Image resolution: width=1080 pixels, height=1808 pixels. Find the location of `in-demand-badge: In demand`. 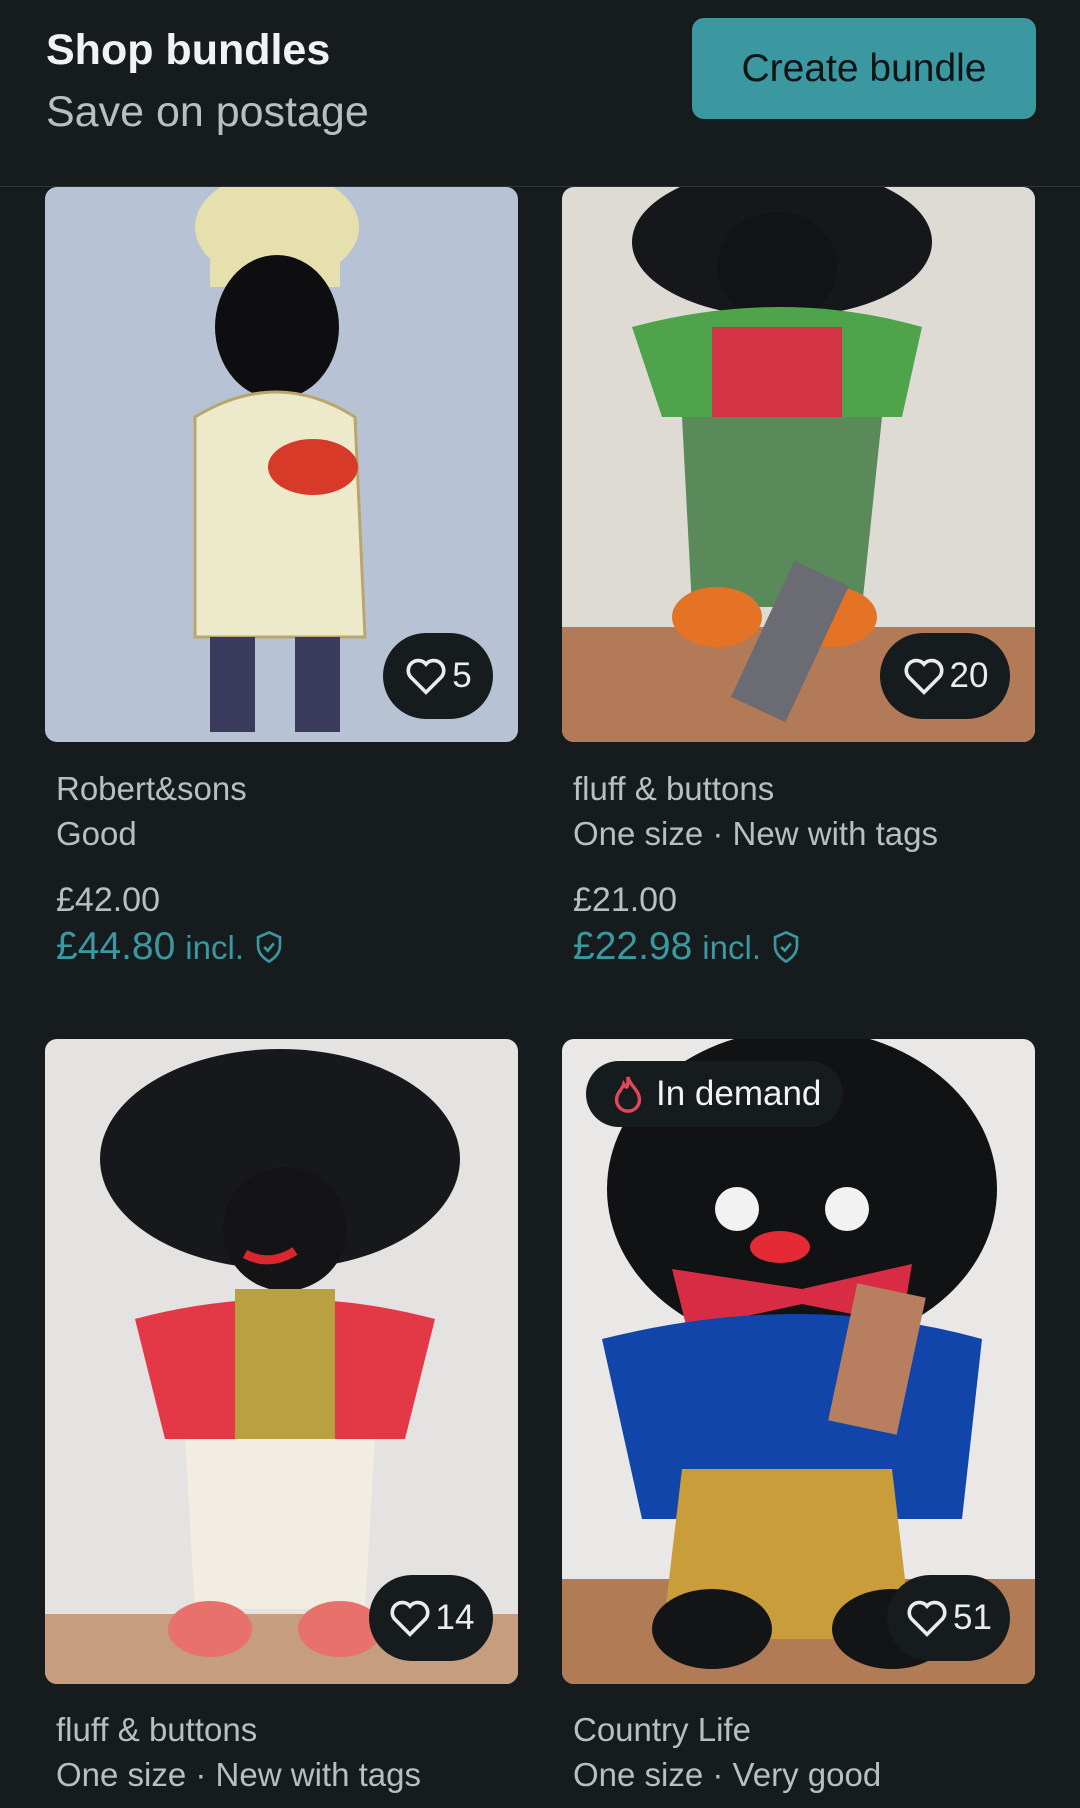

in-demand-badge: In demand is located at coordinates (715, 1094).